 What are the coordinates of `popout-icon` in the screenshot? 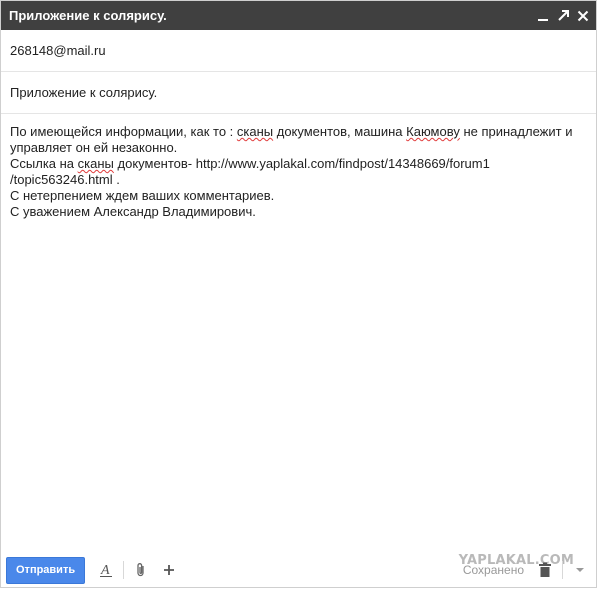 It's located at (563, 16).